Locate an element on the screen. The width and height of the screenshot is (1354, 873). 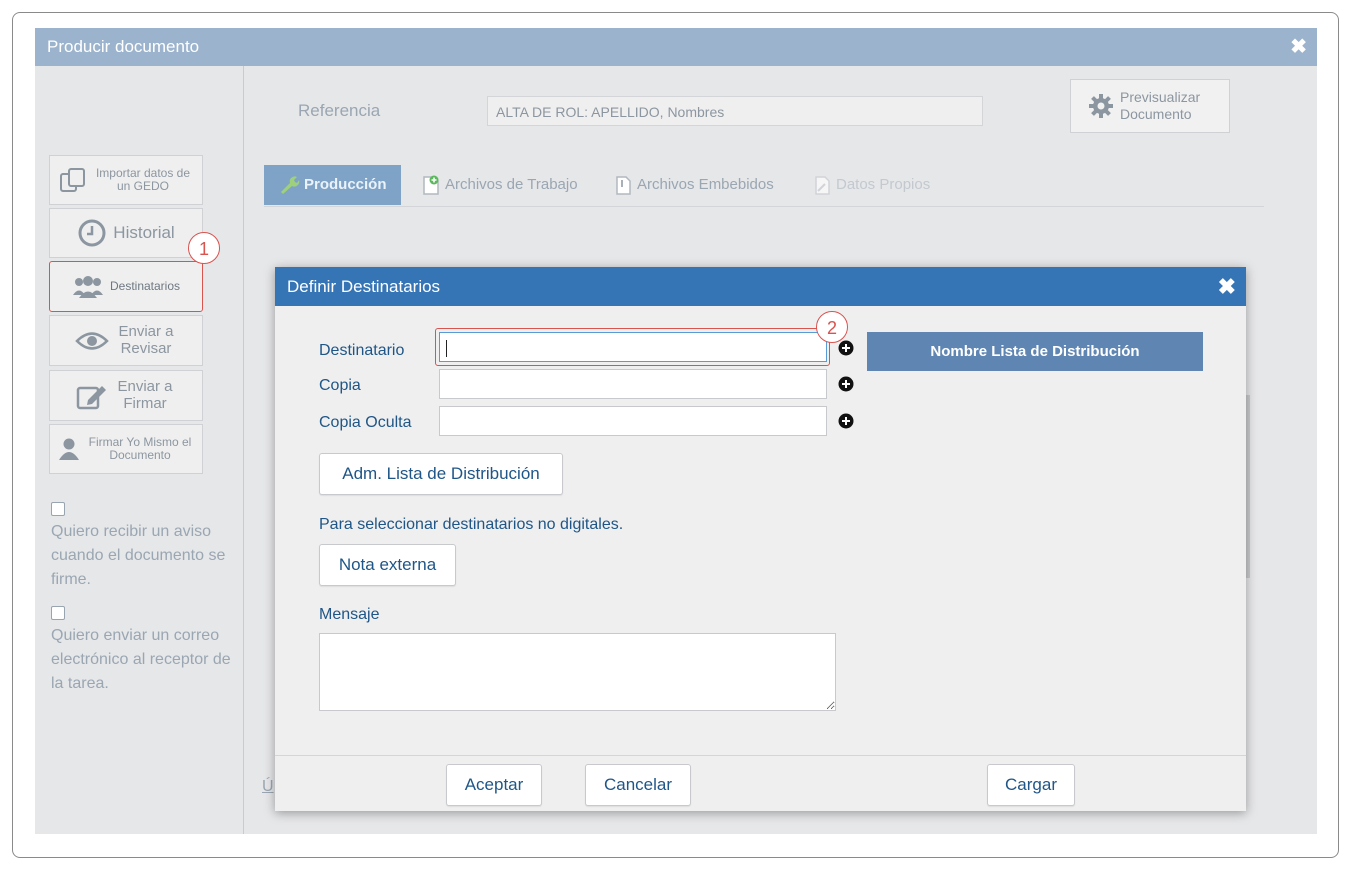
window-close-icon: ✖ is located at coordinates (1298, 47).